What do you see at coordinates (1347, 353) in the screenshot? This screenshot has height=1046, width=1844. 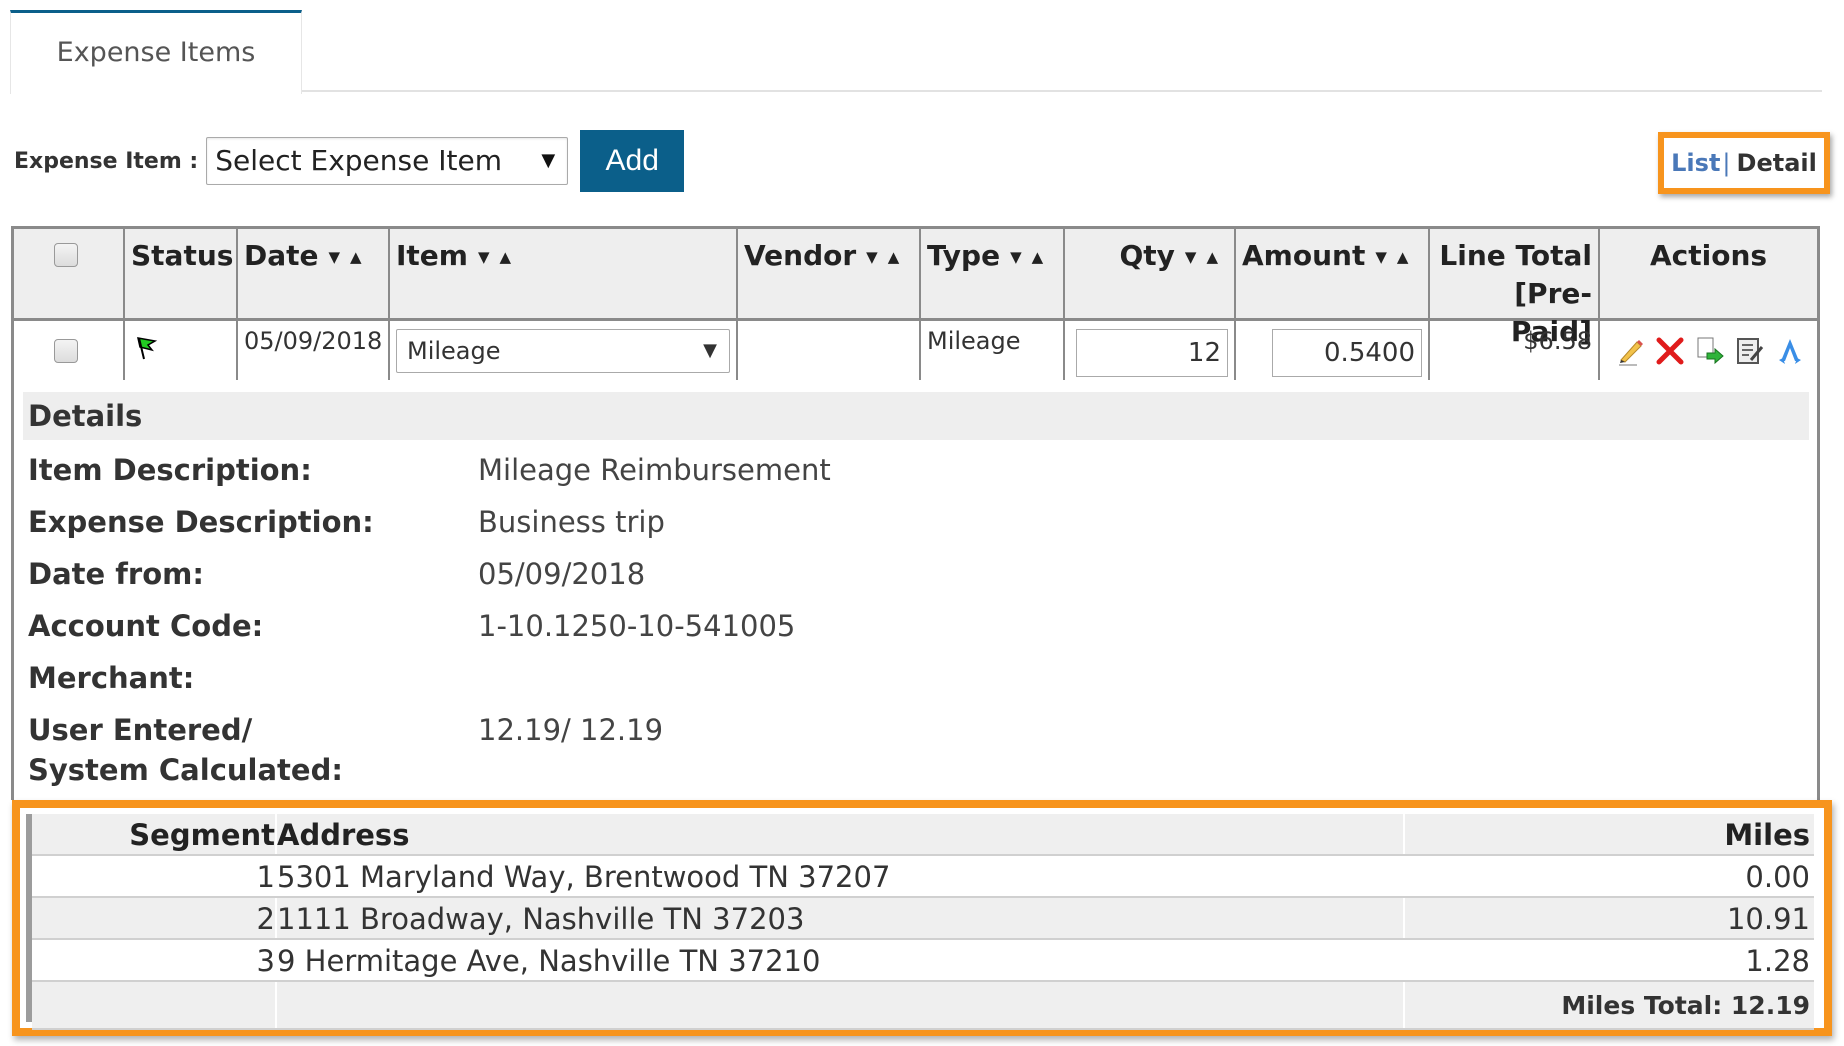 I see `amount-input: 0.5400` at bounding box center [1347, 353].